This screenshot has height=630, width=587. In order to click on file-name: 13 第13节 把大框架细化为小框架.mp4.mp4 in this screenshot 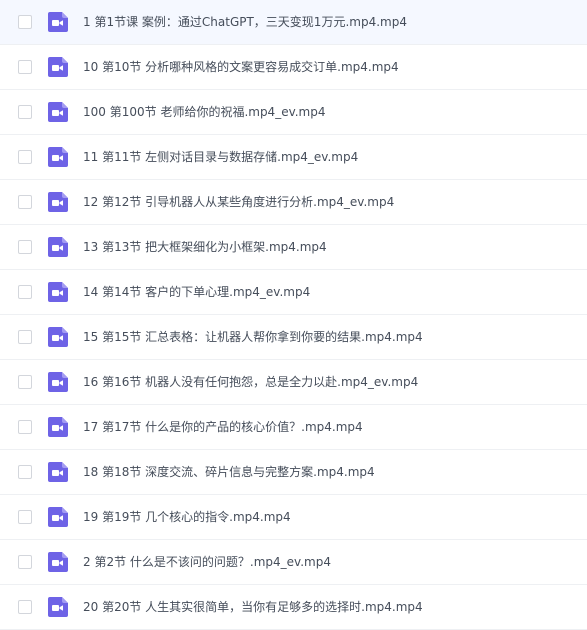, I will do `click(331, 247)`.